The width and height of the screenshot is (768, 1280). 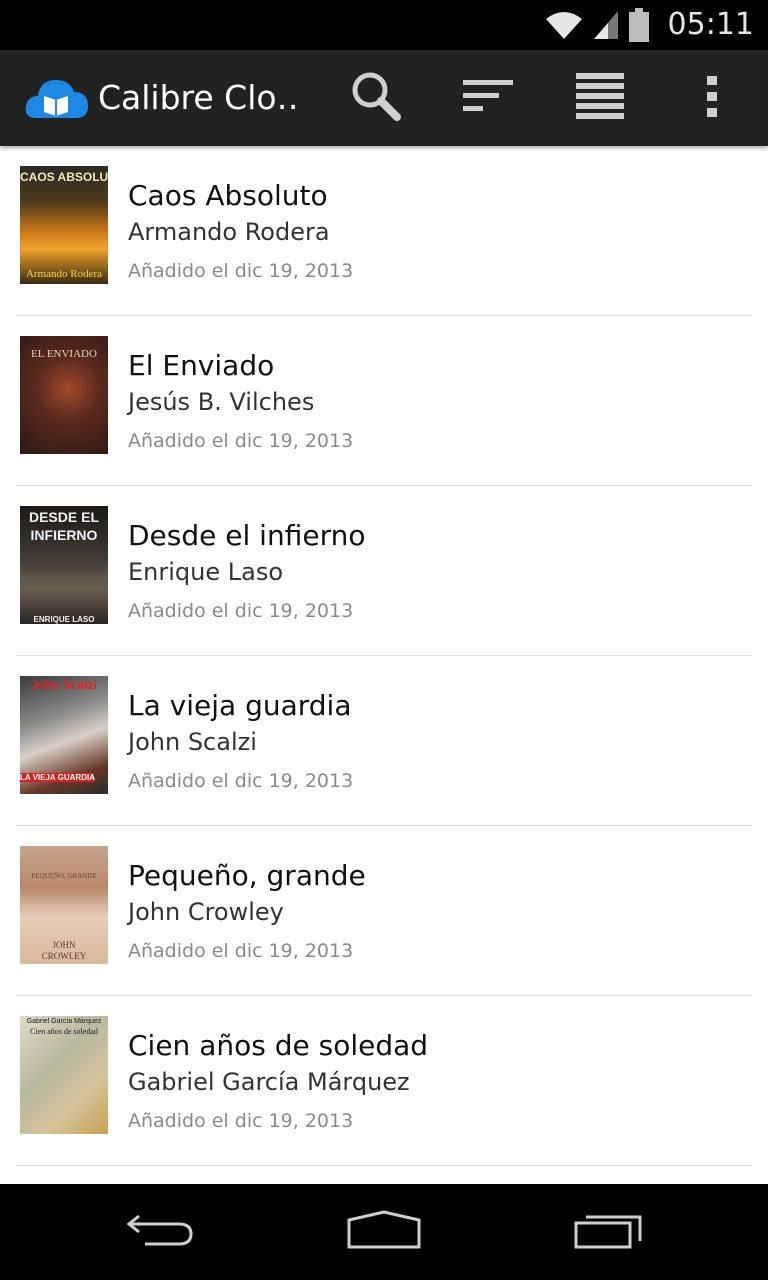 What do you see at coordinates (247, 875) in the screenshot?
I see `book-title: Pequeño, grande` at bounding box center [247, 875].